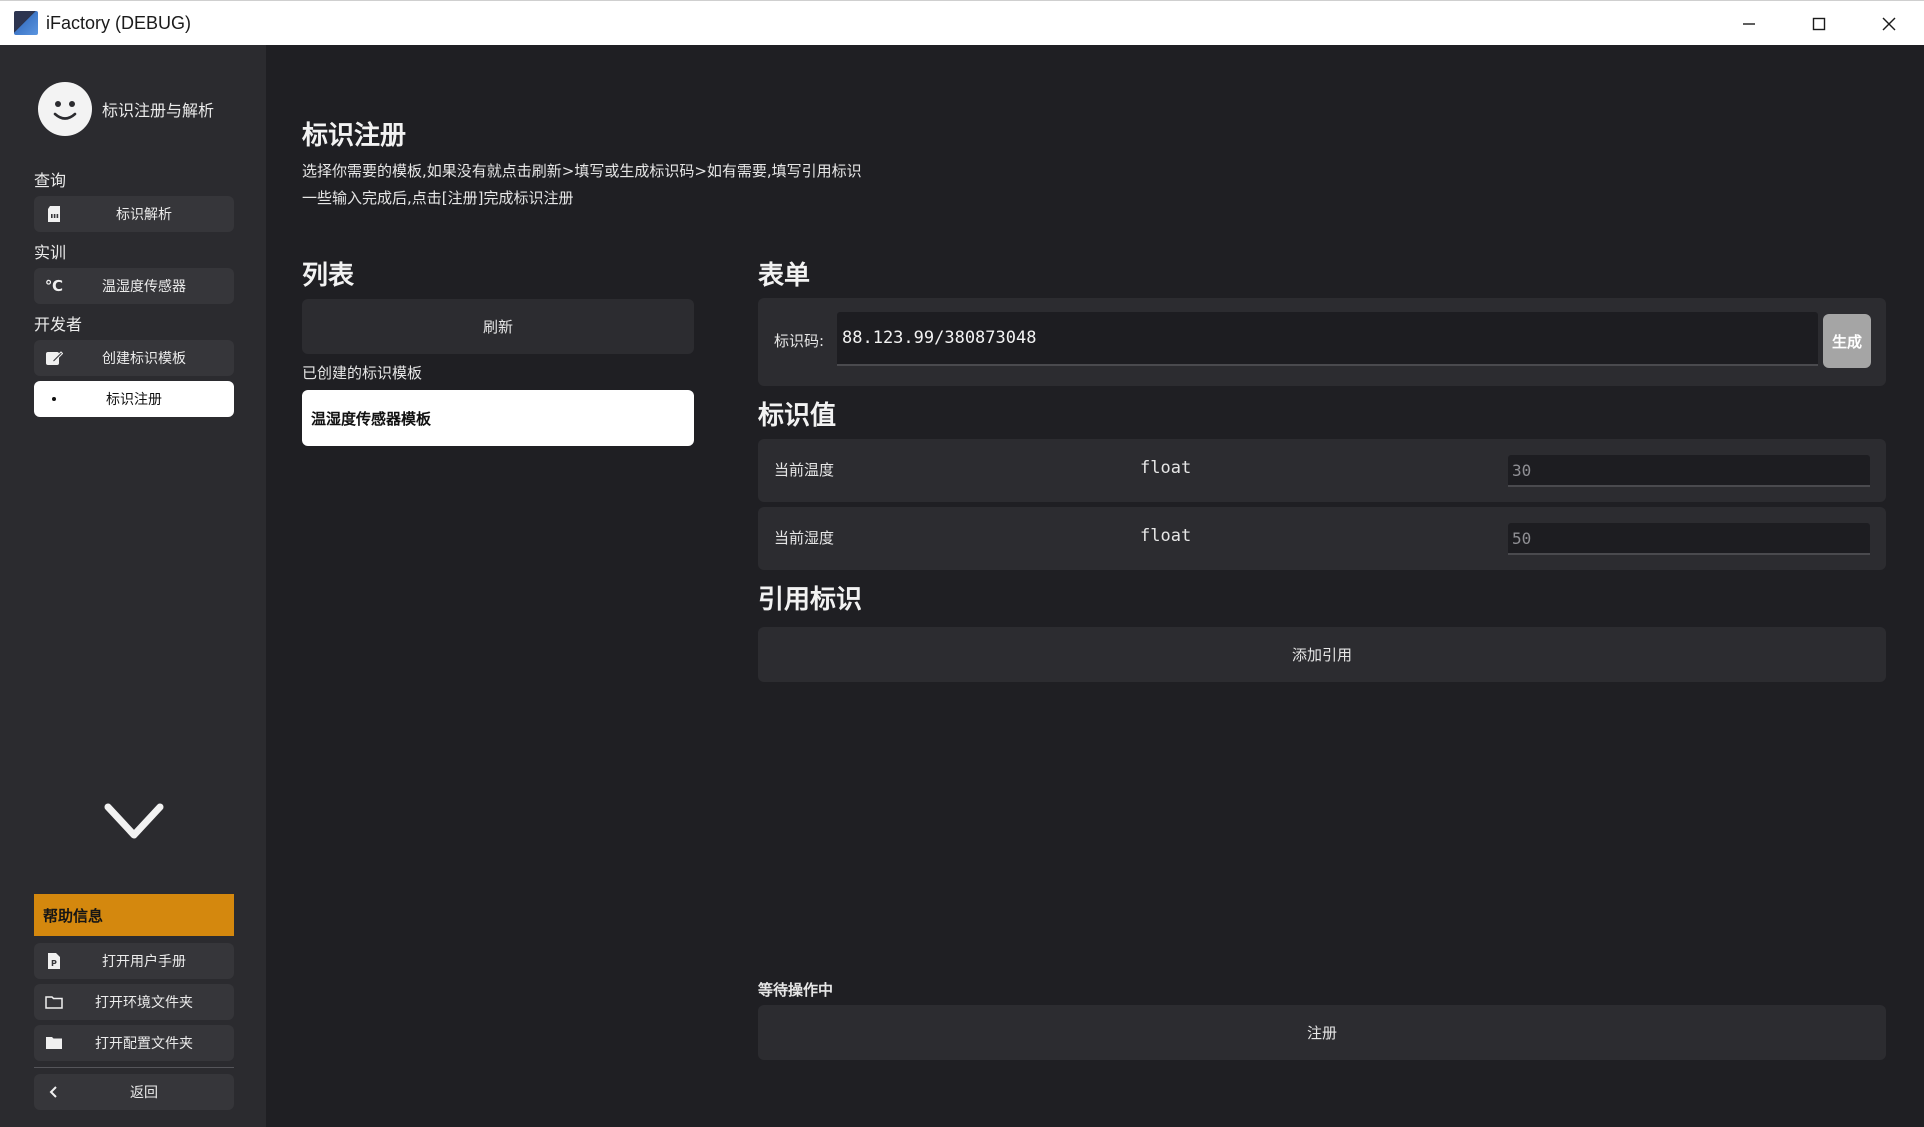 The width and height of the screenshot is (1924, 1127). I want to click on group-label-training: 实训, so click(50, 252).